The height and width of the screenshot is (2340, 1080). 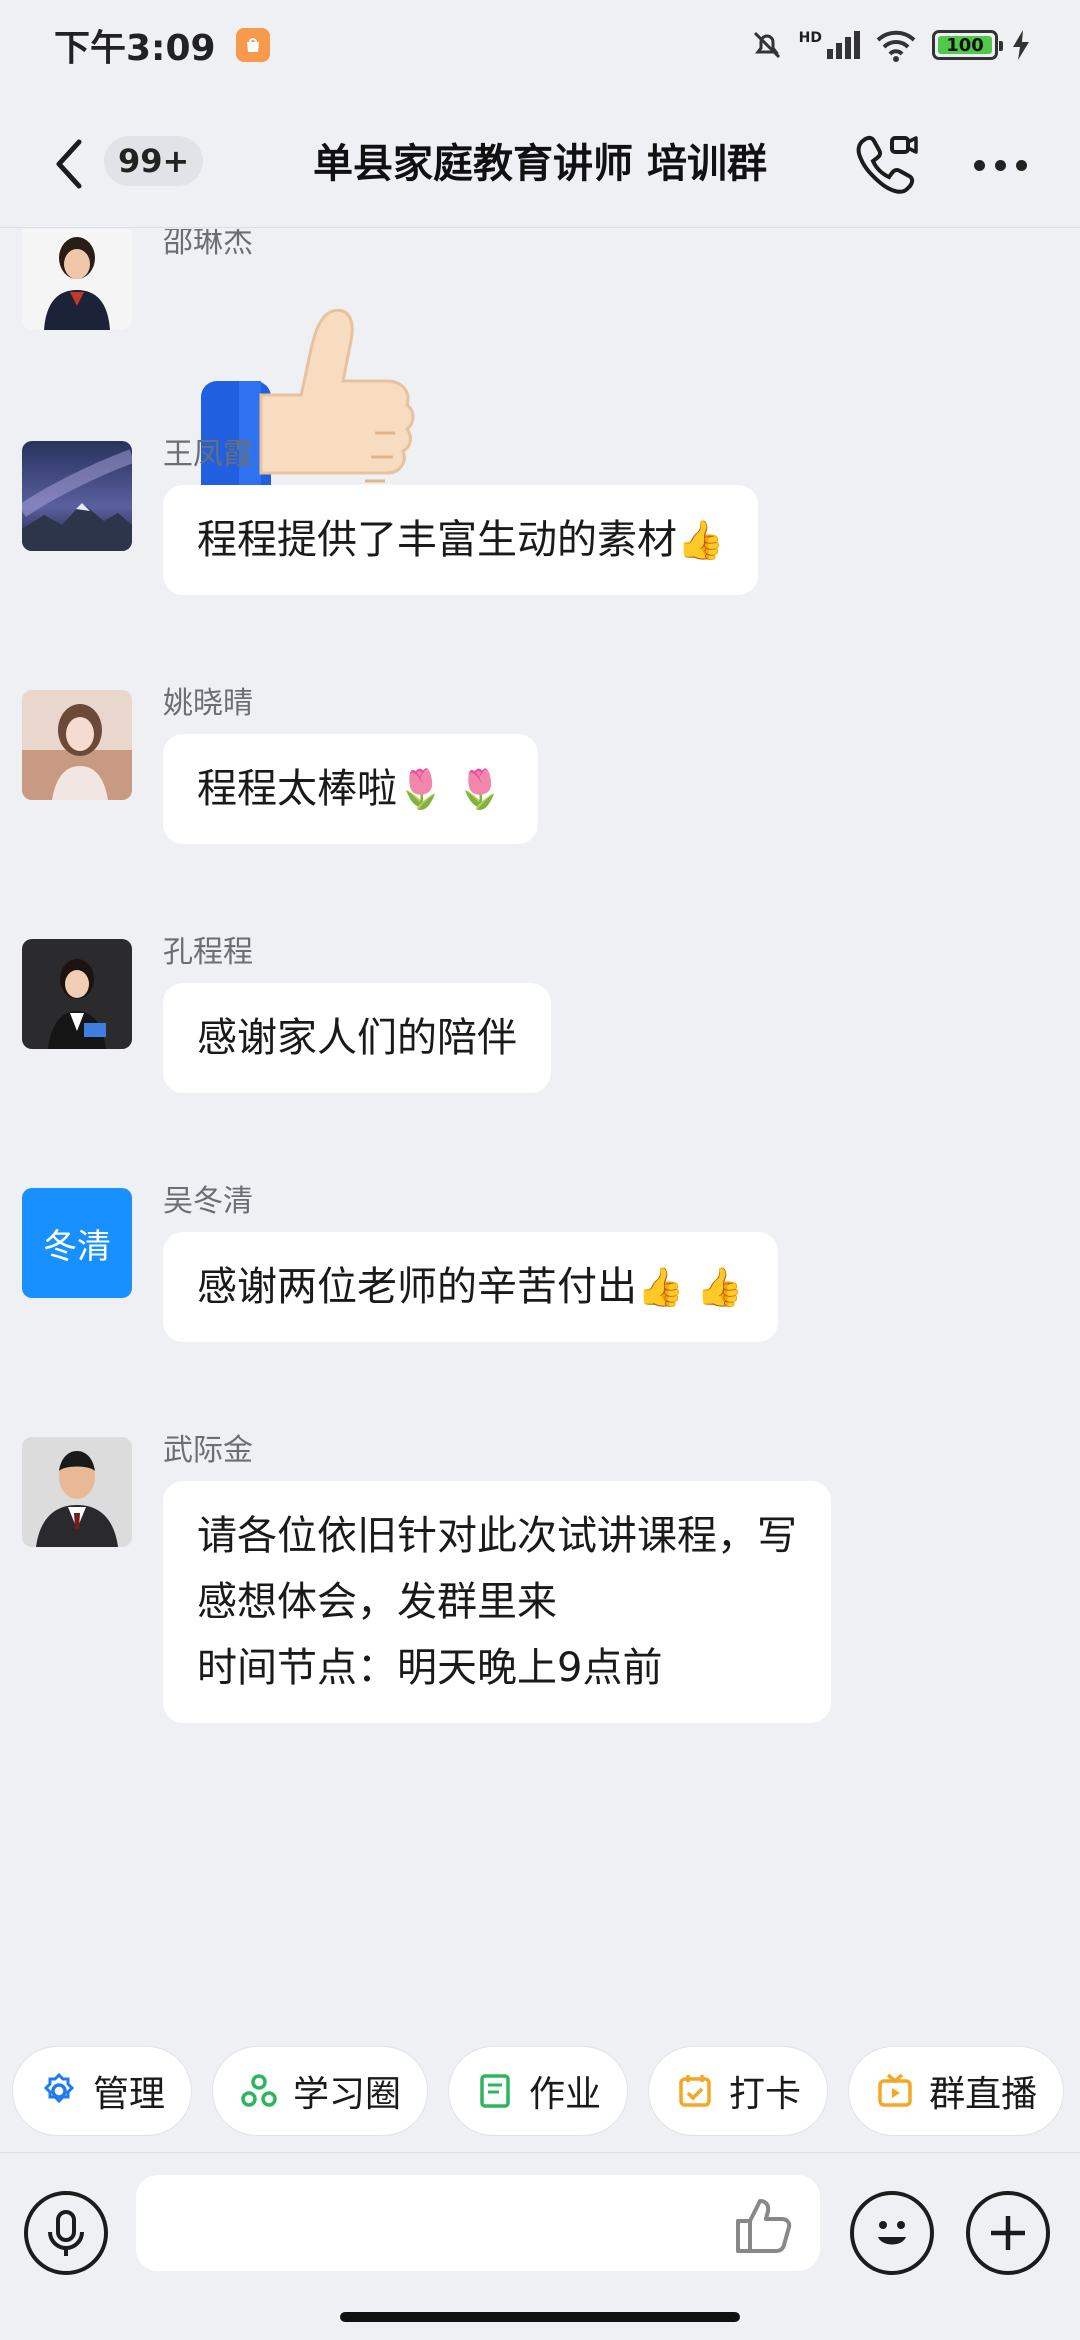 What do you see at coordinates (252, 45) in the screenshot?
I see `app-notification-icon` at bounding box center [252, 45].